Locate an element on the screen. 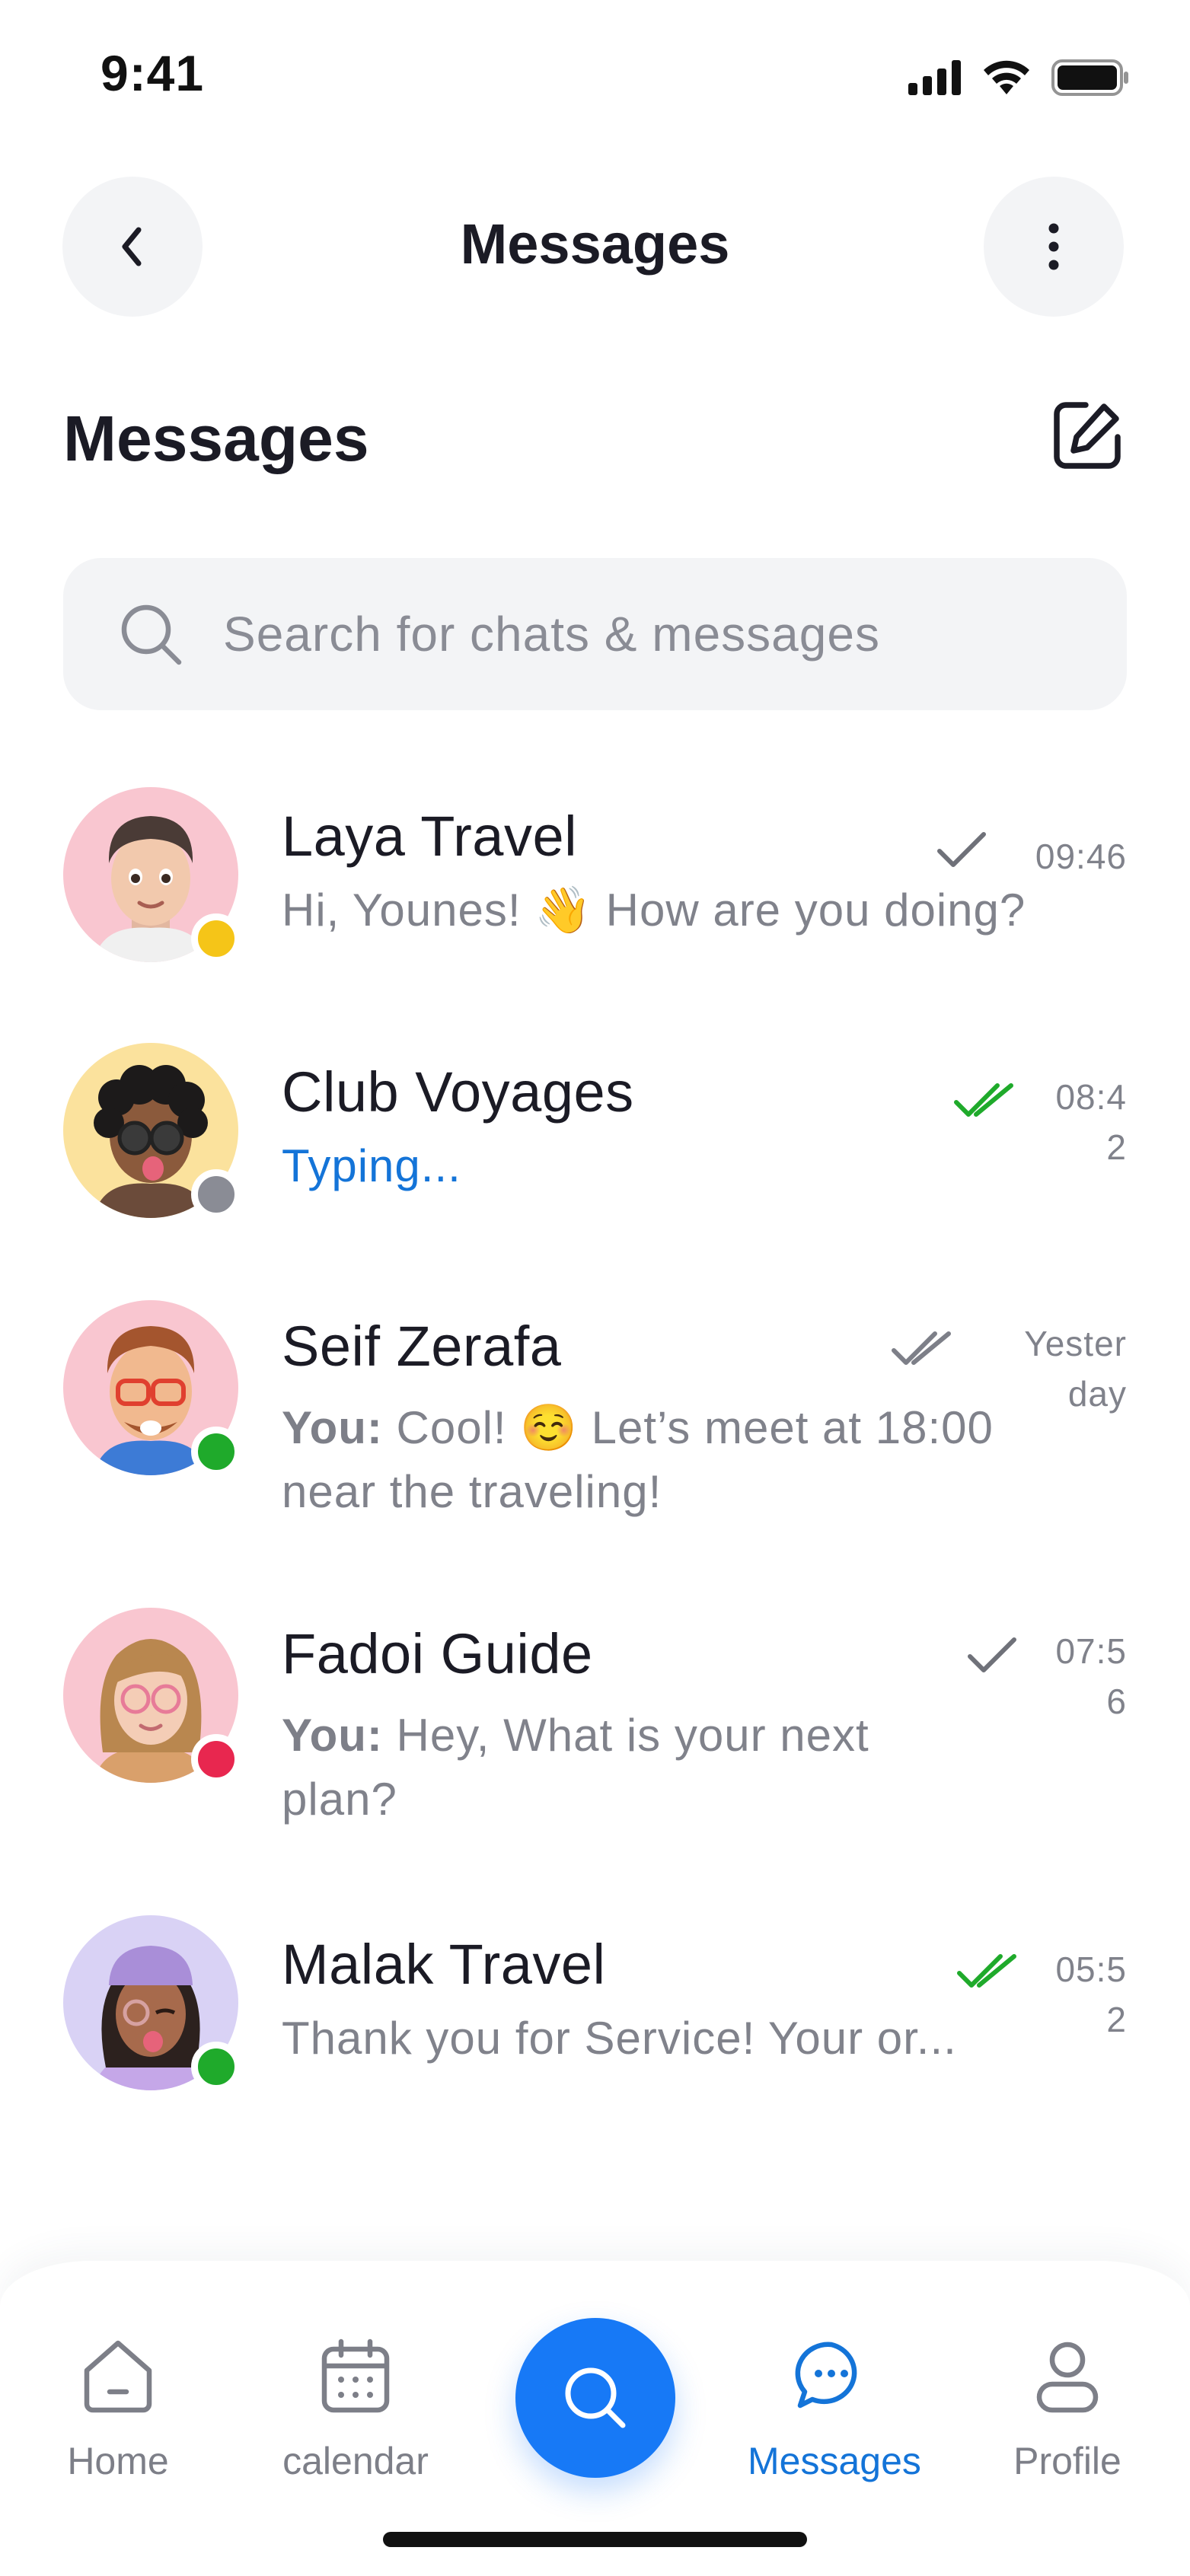 This screenshot has height=2576, width=1190. home-indicator is located at coordinates (595, 2540).